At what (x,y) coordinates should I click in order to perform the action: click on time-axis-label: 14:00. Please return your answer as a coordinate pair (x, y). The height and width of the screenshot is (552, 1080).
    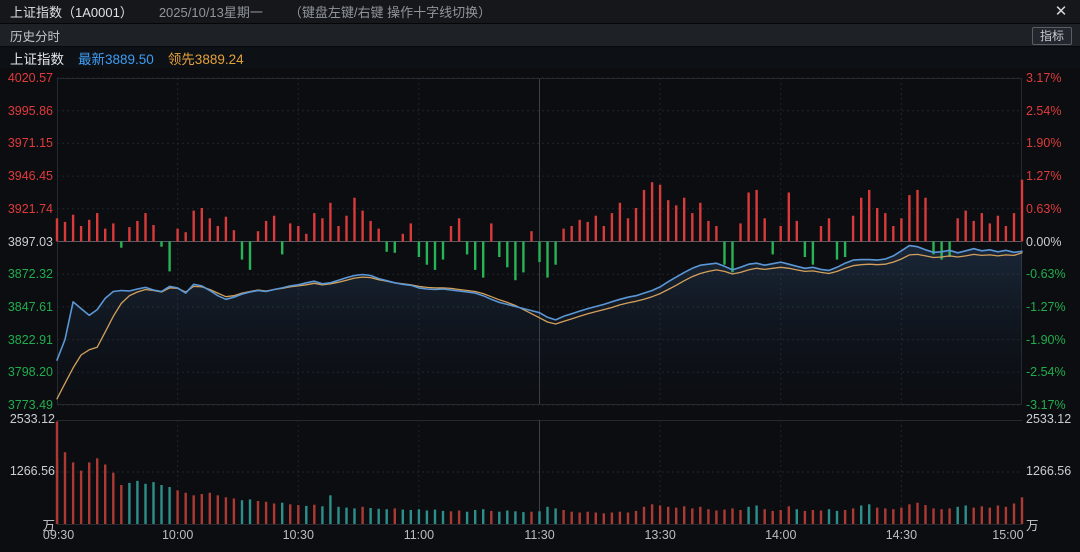
    Looking at the image, I should click on (781, 535).